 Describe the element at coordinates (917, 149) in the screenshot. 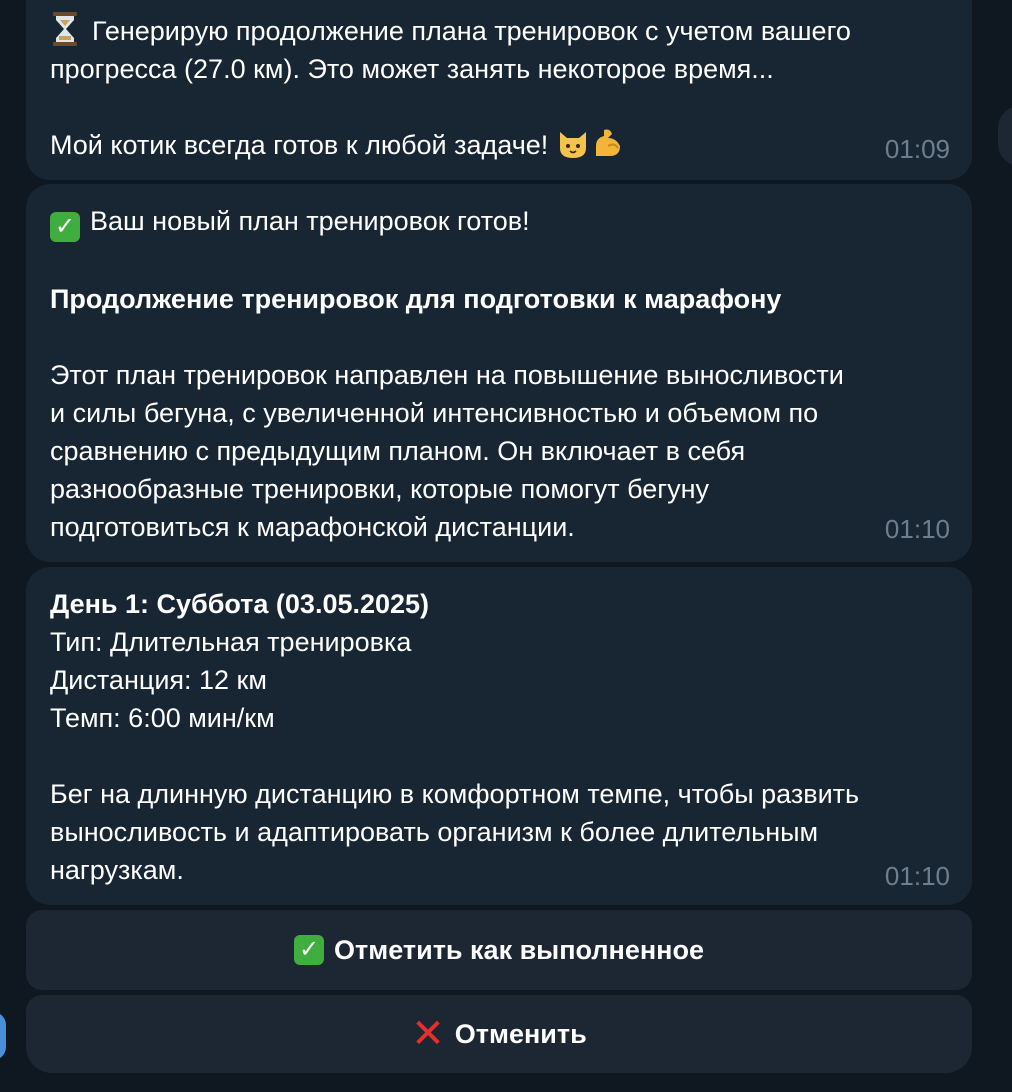

I see `message-time: 01:09` at that location.